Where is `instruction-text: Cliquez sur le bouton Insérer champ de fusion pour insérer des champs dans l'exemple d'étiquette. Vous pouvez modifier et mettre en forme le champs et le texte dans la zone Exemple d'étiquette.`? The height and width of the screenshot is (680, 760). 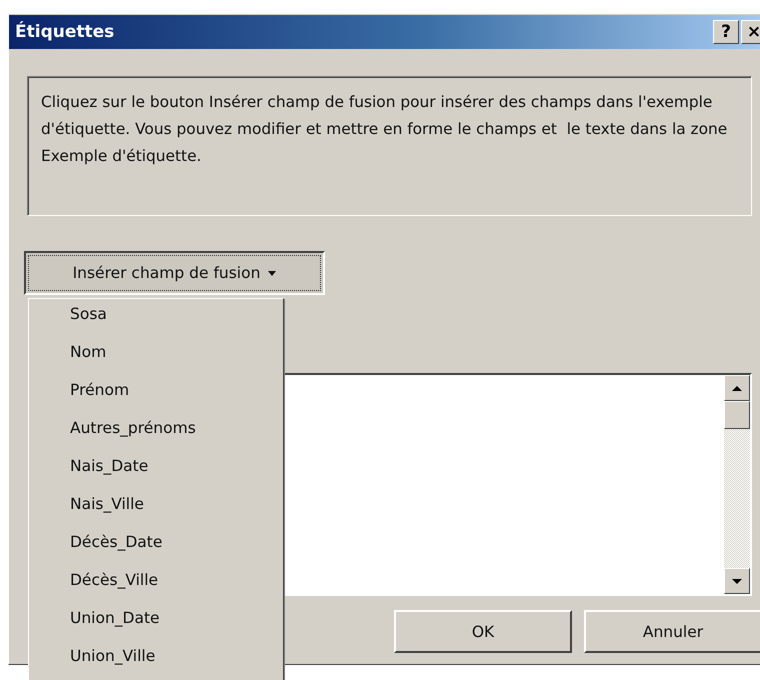 instruction-text: Cliquez sur le bouton Insérer champ de fusion pour insérer des champs dans l'exemple d'étiquette. Vous pouvez modifier et mettre en forme le champs et le texte dans la zone Exemple d'étiquette. is located at coordinates (384, 129).